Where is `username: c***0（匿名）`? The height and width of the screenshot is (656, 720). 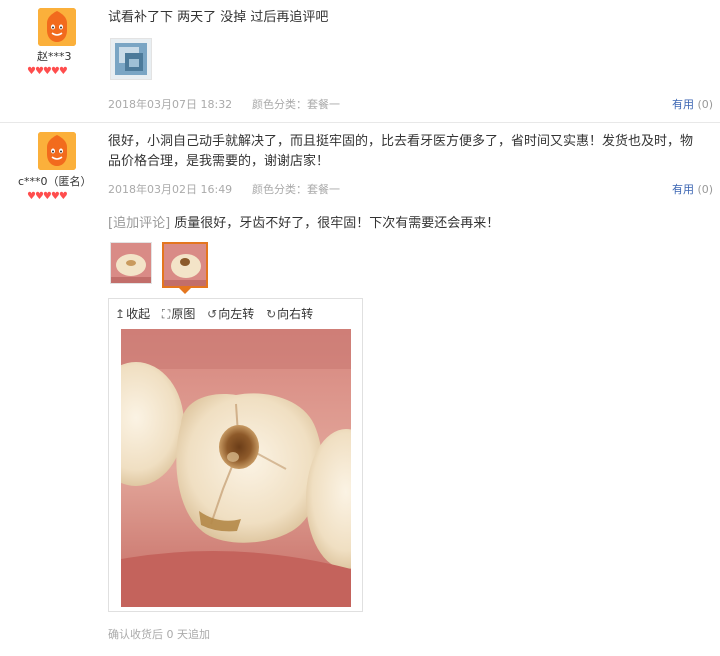
username: c***0（匿名） is located at coordinates (55, 181).